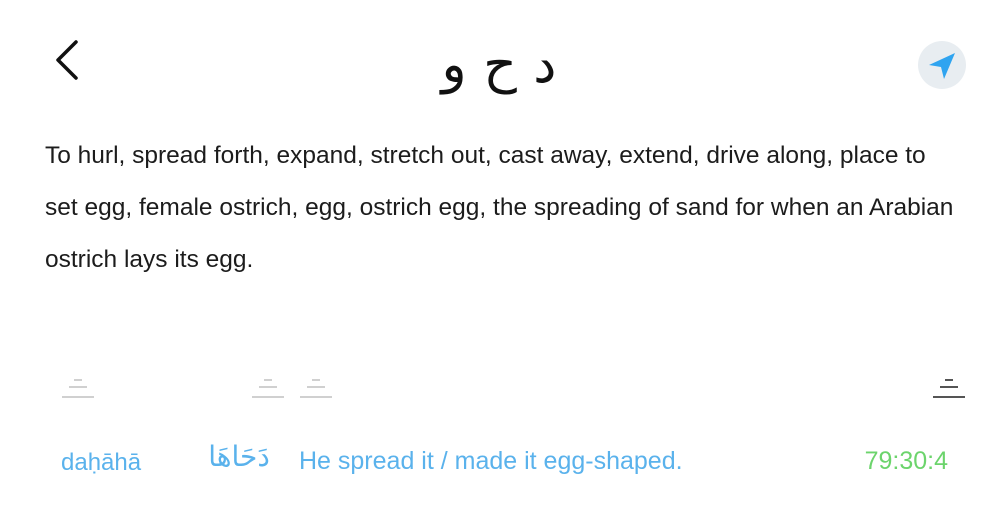 The width and height of the screenshot is (998, 508). What do you see at coordinates (906, 461) in the screenshot?
I see `verse-reference: 79:30:4` at bounding box center [906, 461].